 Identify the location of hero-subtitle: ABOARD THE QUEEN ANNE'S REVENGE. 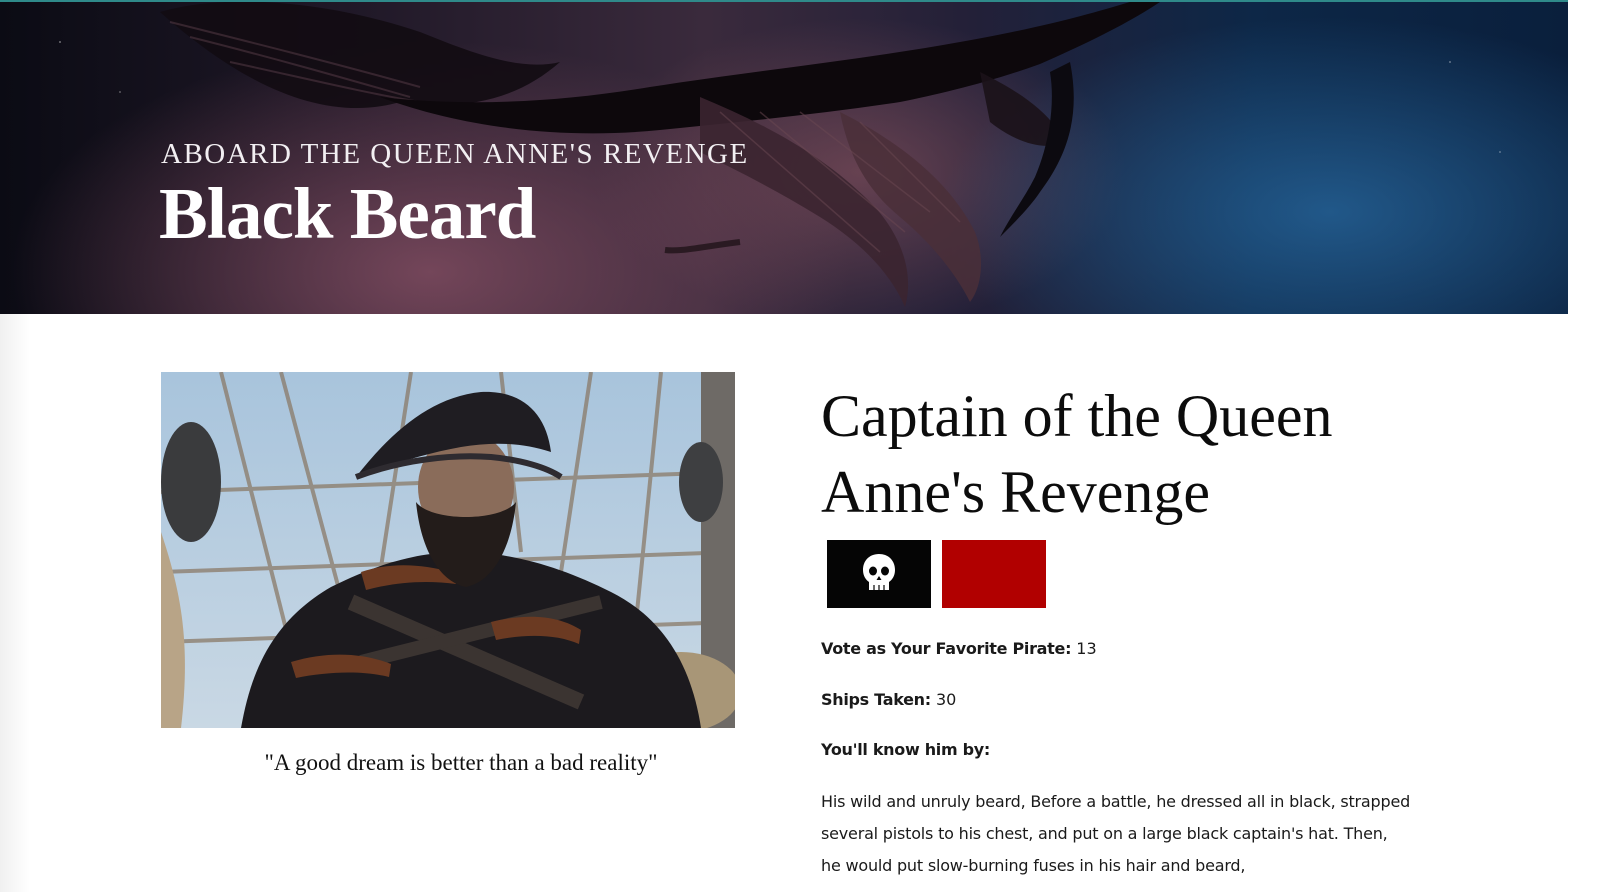
(455, 154).